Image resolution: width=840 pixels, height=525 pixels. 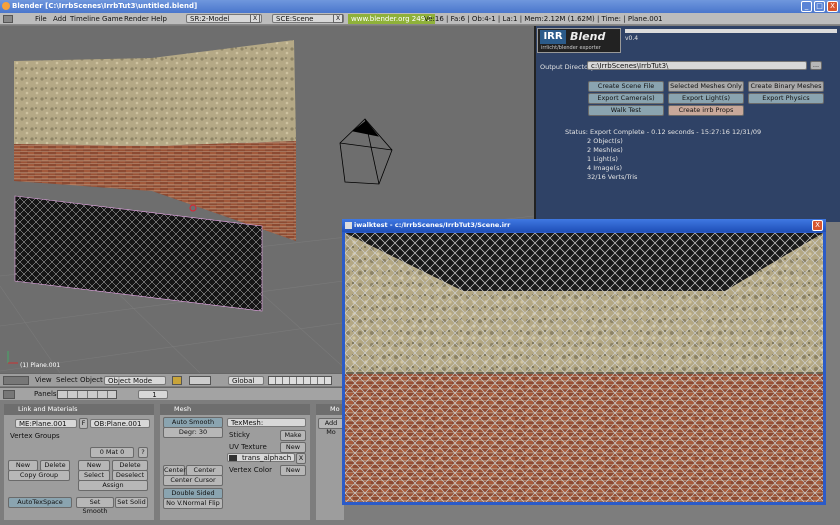 I want to click on uv-texture-label: UV Texture, so click(x=248, y=447).